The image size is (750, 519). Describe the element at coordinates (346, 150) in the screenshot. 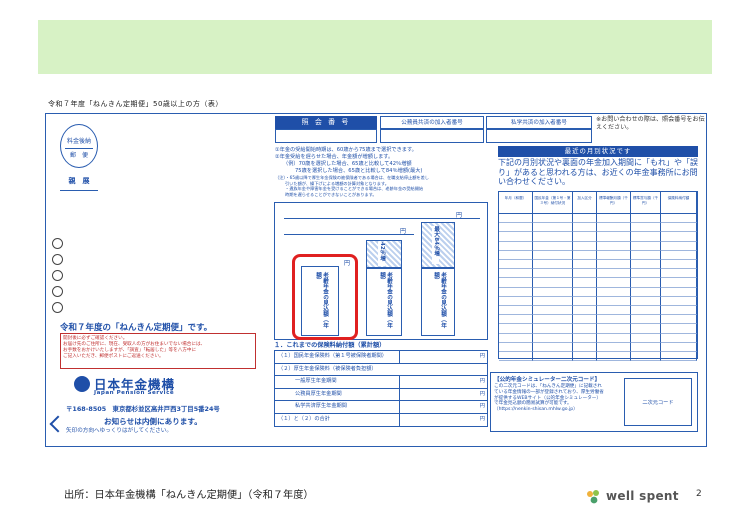

I see `note-line: ①年金の受給開始時期は、60歳から75歳まで選択できます。` at that location.